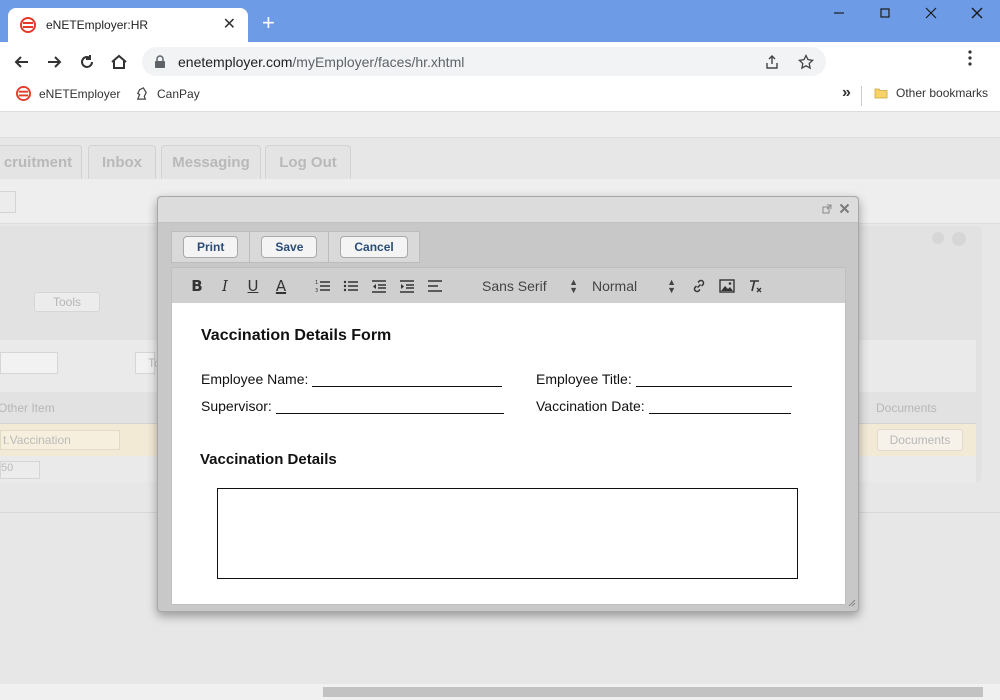  What do you see at coordinates (839, 15) in the screenshot?
I see `minimize-icon` at bounding box center [839, 15].